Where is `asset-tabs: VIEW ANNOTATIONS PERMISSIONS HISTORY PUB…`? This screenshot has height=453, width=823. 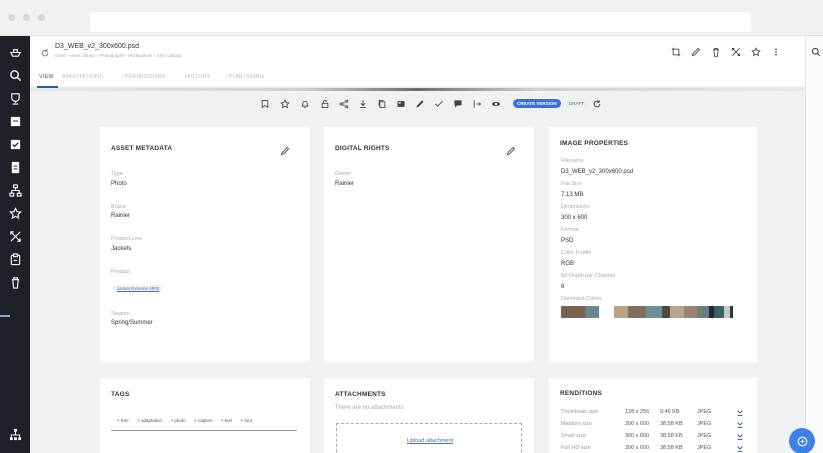
asset-tabs: VIEW ANNOTATIONS PERMISSIONS HISTORY PUB… is located at coordinates (417, 78).